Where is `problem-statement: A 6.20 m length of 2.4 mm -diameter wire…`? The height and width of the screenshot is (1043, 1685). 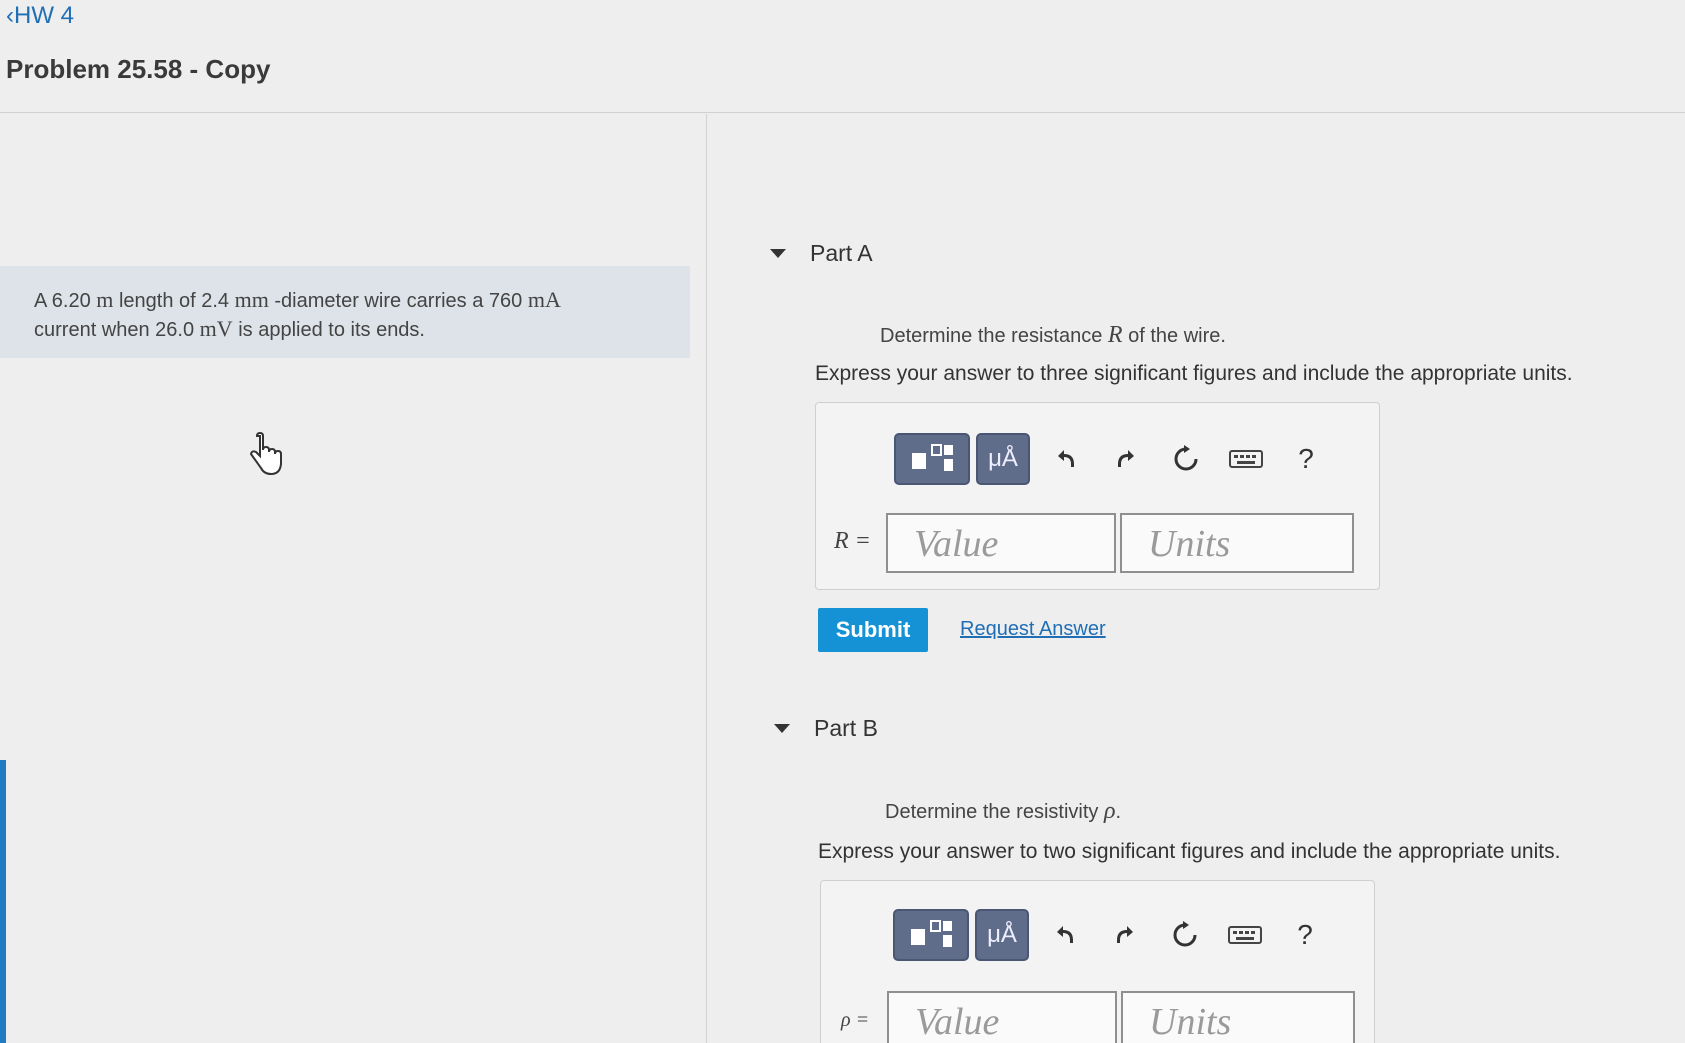
problem-statement: A 6.20 m length of 2.4 mm -diameter wire… is located at coordinates (345, 312).